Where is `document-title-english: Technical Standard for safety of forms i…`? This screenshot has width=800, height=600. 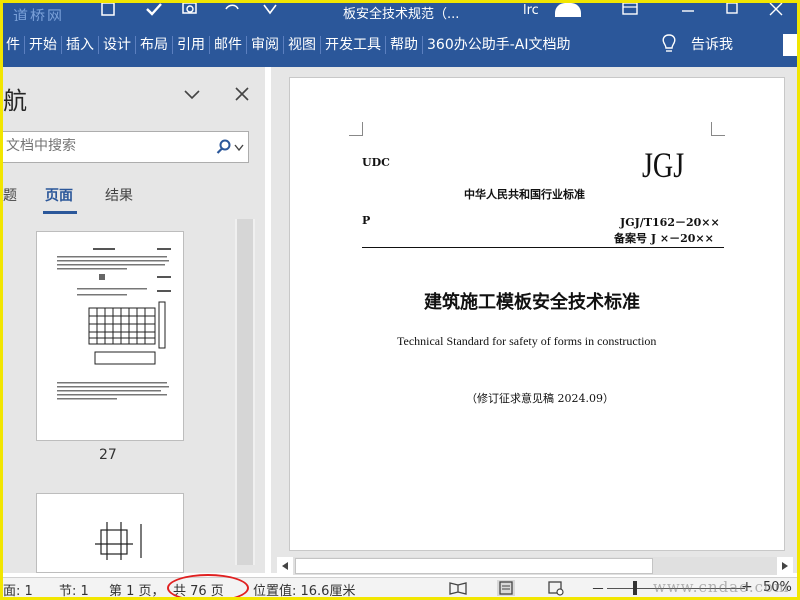 document-title-english: Technical Standard for safety of forms i… is located at coordinates (527, 341).